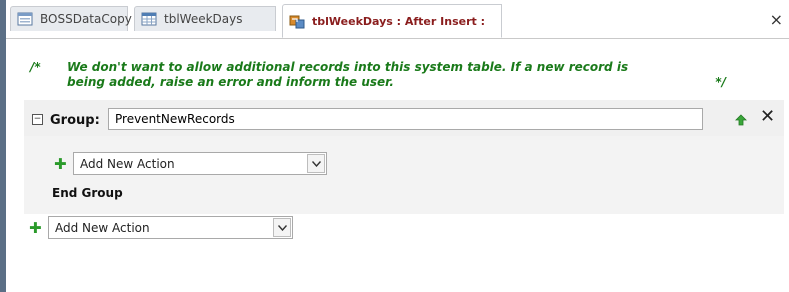 This screenshot has height=292, width=789. What do you see at coordinates (149, 19) in the screenshot?
I see `table-icon` at bounding box center [149, 19].